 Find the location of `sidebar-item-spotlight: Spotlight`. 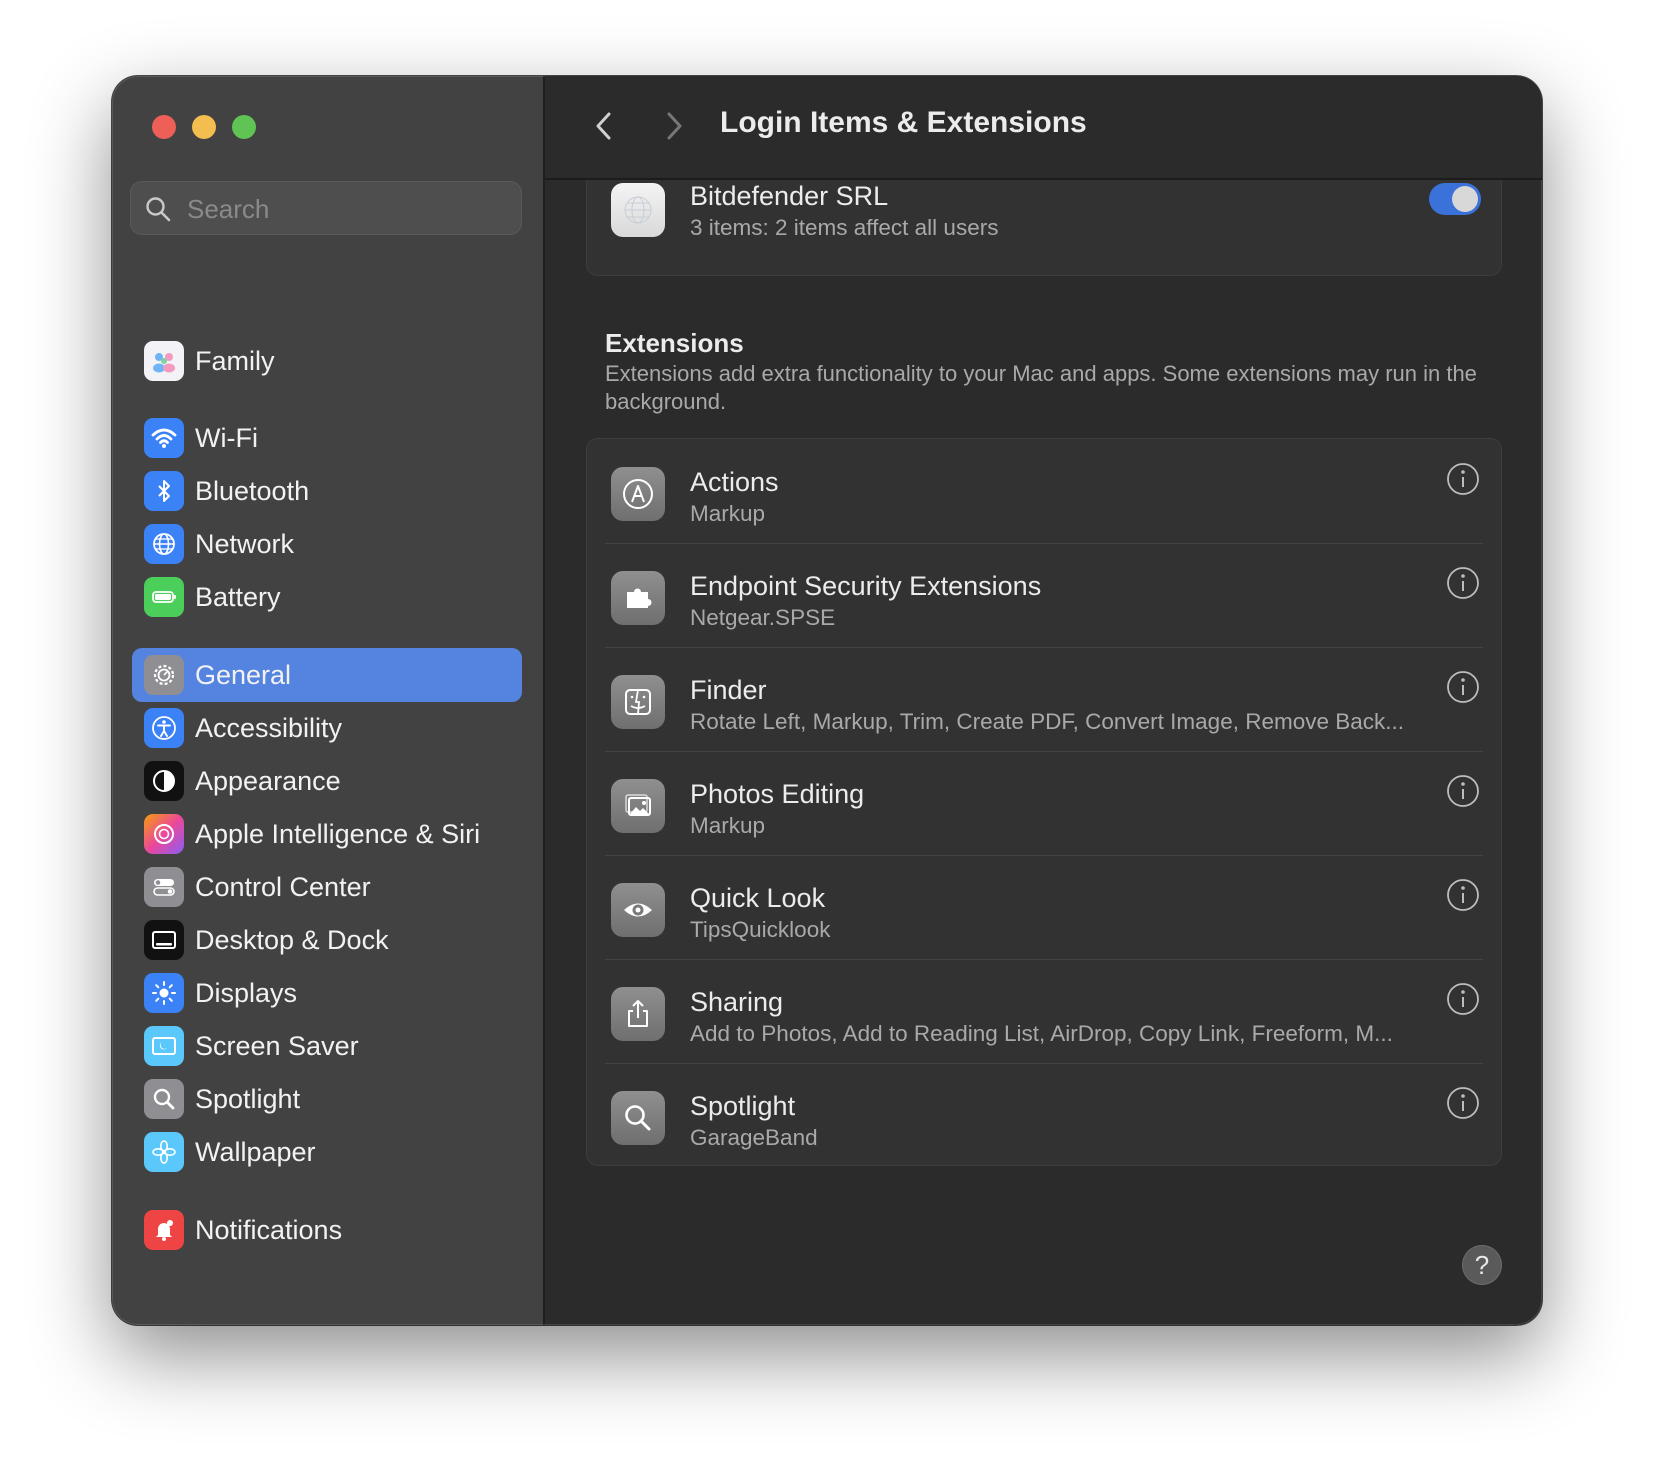

sidebar-item-spotlight: Spotlight is located at coordinates (327, 1099).